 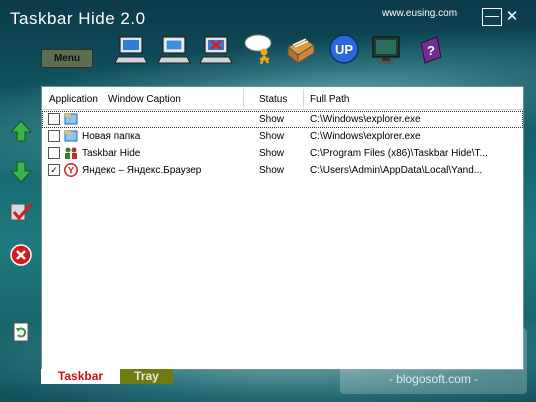 I want to click on watermark: Софт Блог - blogosoft.com -, so click(x=433, y=361).